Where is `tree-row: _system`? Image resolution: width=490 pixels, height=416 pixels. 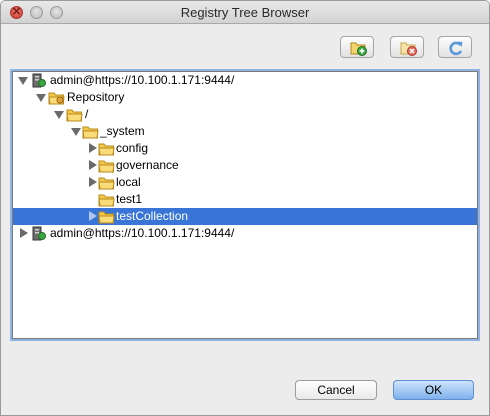
tree-row: _system is located at coordinates (245, 131).